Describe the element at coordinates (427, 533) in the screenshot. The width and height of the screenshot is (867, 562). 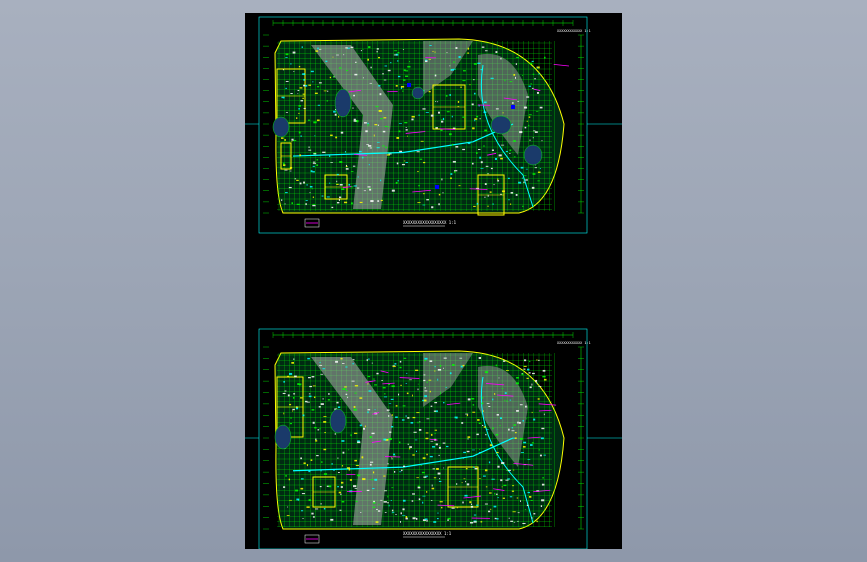
I see `lower-plan-caption: XXXXXXXXXXXXXXXX 1:1` at that location.